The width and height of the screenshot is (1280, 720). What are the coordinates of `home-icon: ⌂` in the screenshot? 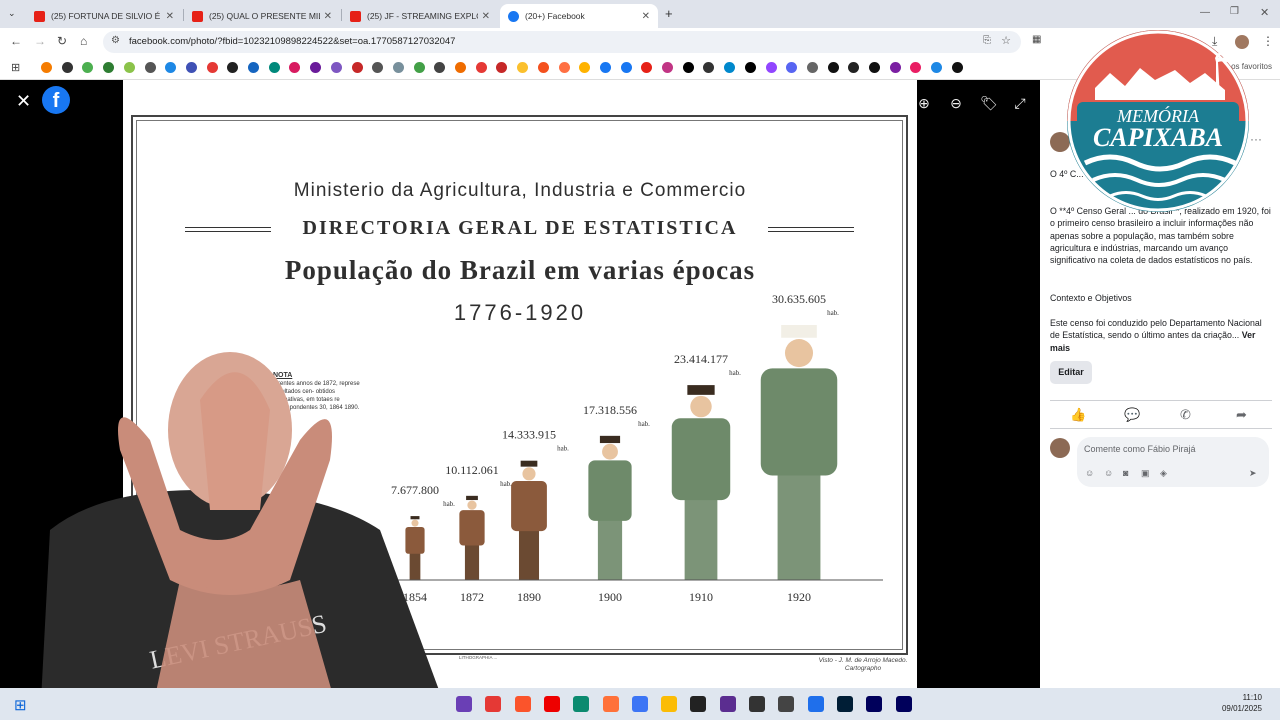 It's located at (83, 41).